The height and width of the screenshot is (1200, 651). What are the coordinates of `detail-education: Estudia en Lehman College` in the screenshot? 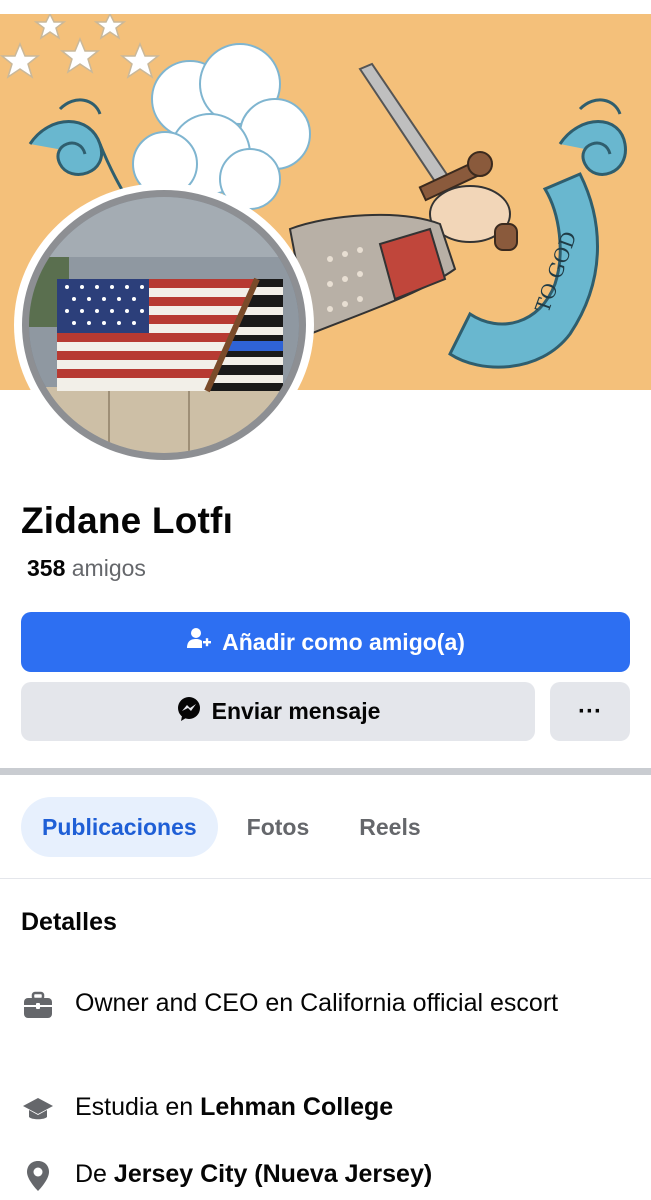 It's located at (303, 1108).